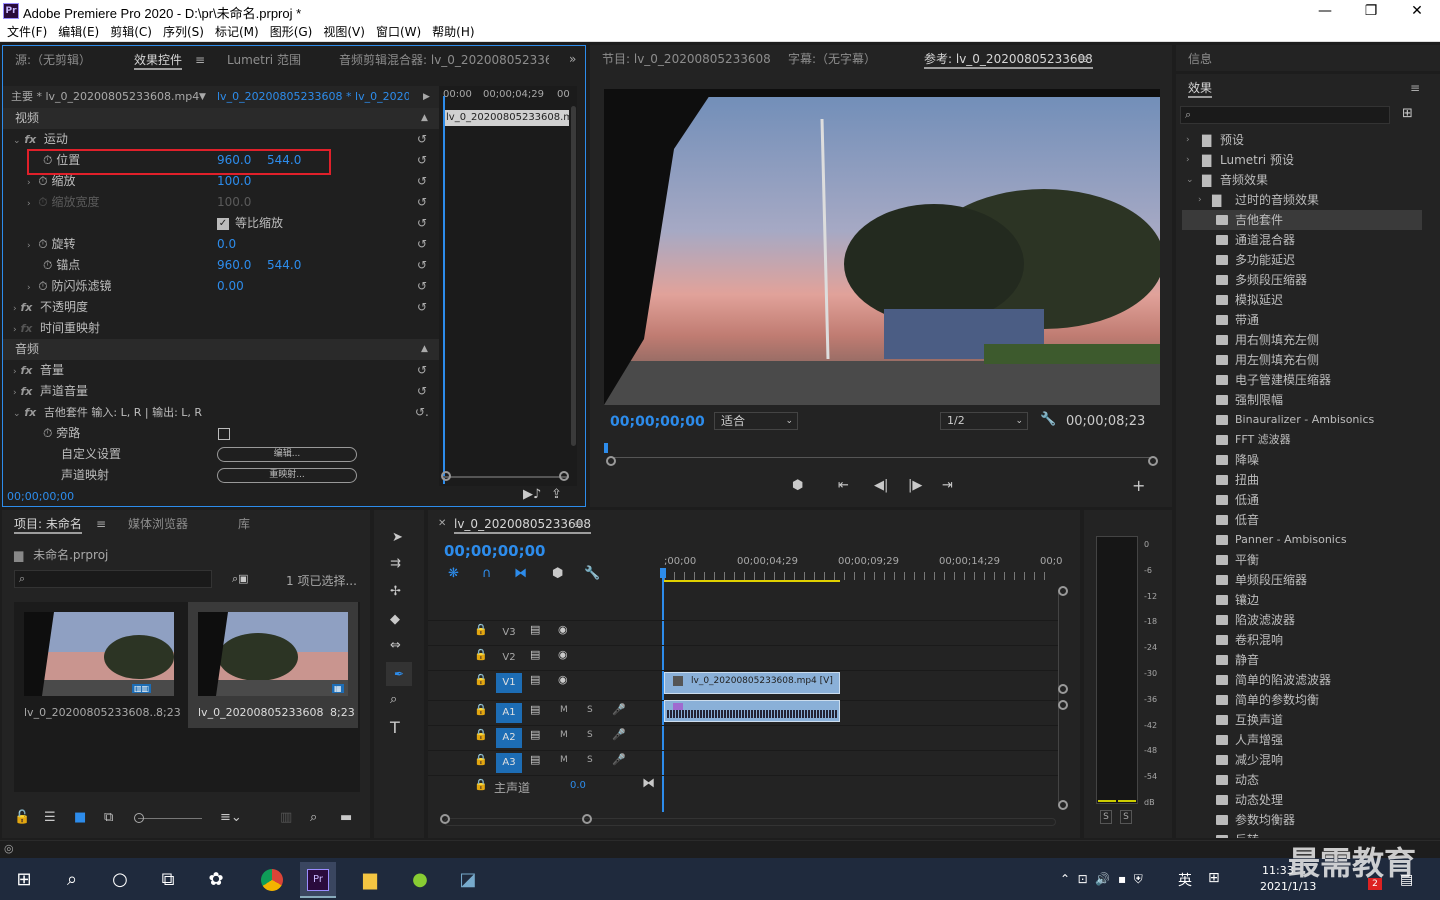 This screenshot has width=1440, height=900. I want to click on eye-icon: ◉, so click(563, 654).